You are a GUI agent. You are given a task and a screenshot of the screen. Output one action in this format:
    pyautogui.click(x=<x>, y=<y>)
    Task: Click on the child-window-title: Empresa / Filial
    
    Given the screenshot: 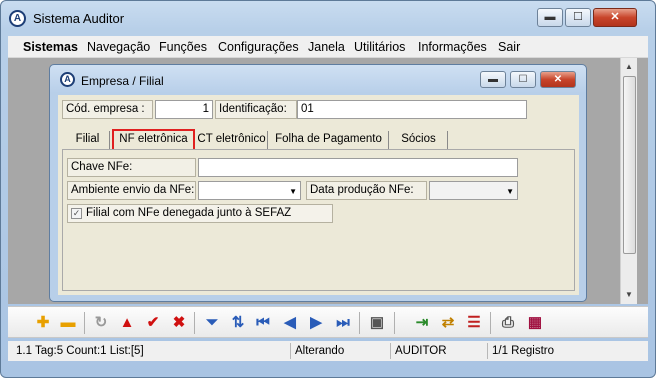 What is the action you would take?
    pyautogui.click(x=122, y=81)
    